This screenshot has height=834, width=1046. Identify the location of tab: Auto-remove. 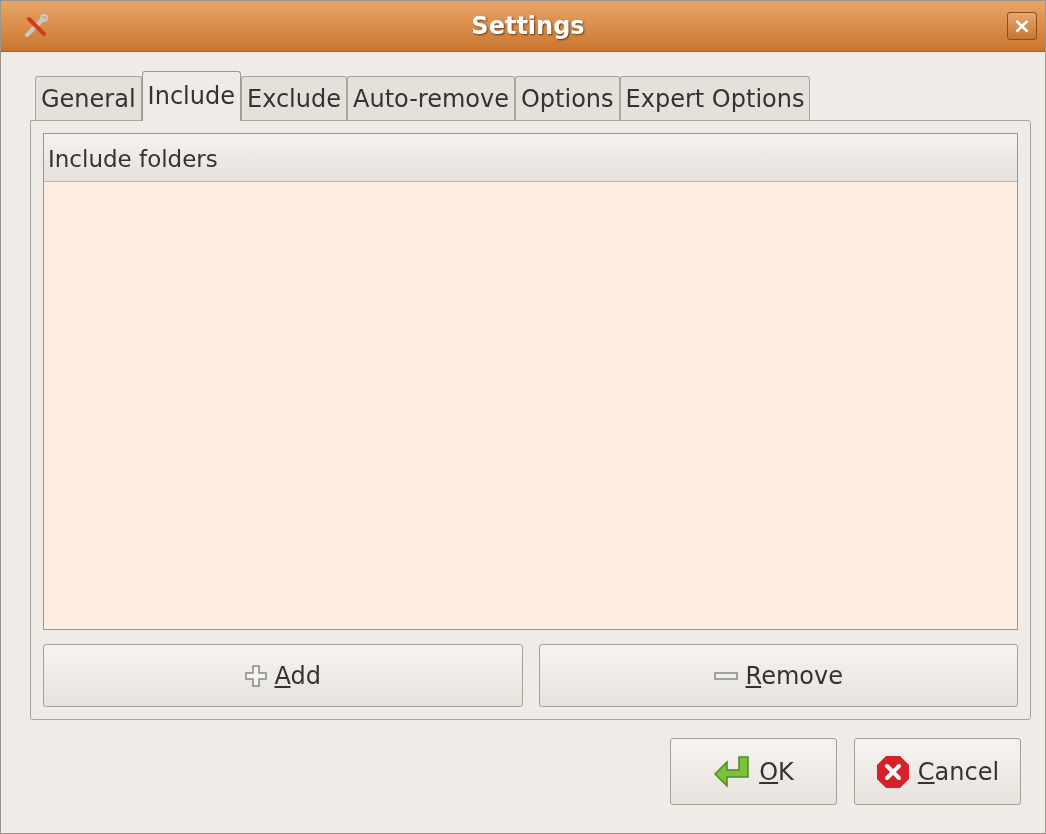
(431, 98).